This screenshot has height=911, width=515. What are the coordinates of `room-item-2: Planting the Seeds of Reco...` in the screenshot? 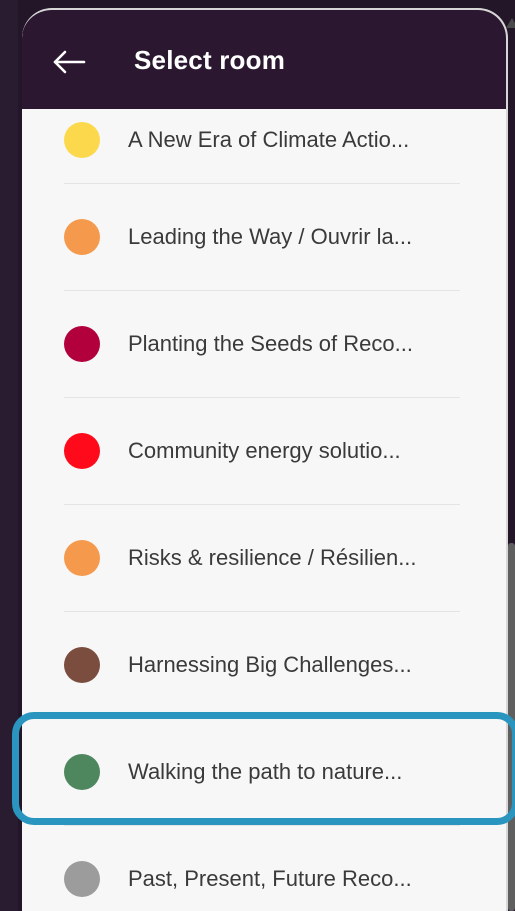 It's located at (262, 344).